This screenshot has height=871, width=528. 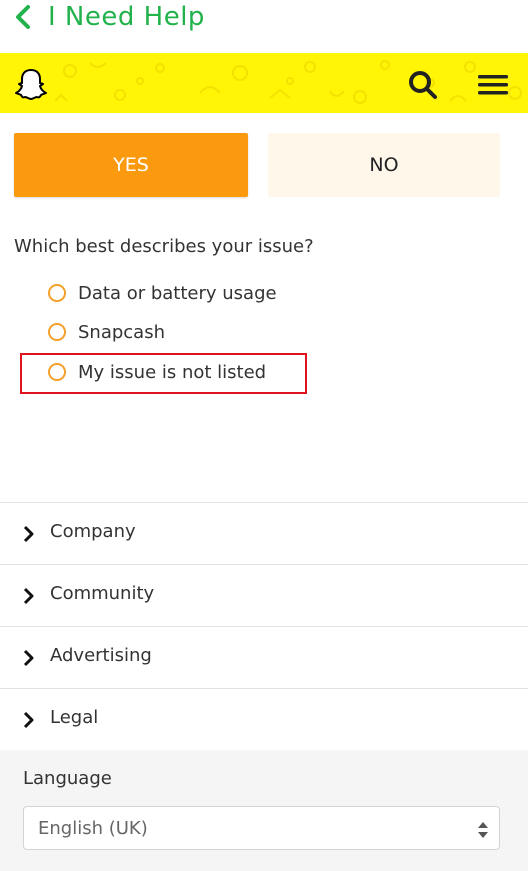 What do you see at coordinates (423, 85) in the screenshot?
I see `search-icon` at bounding box center [423, 85].